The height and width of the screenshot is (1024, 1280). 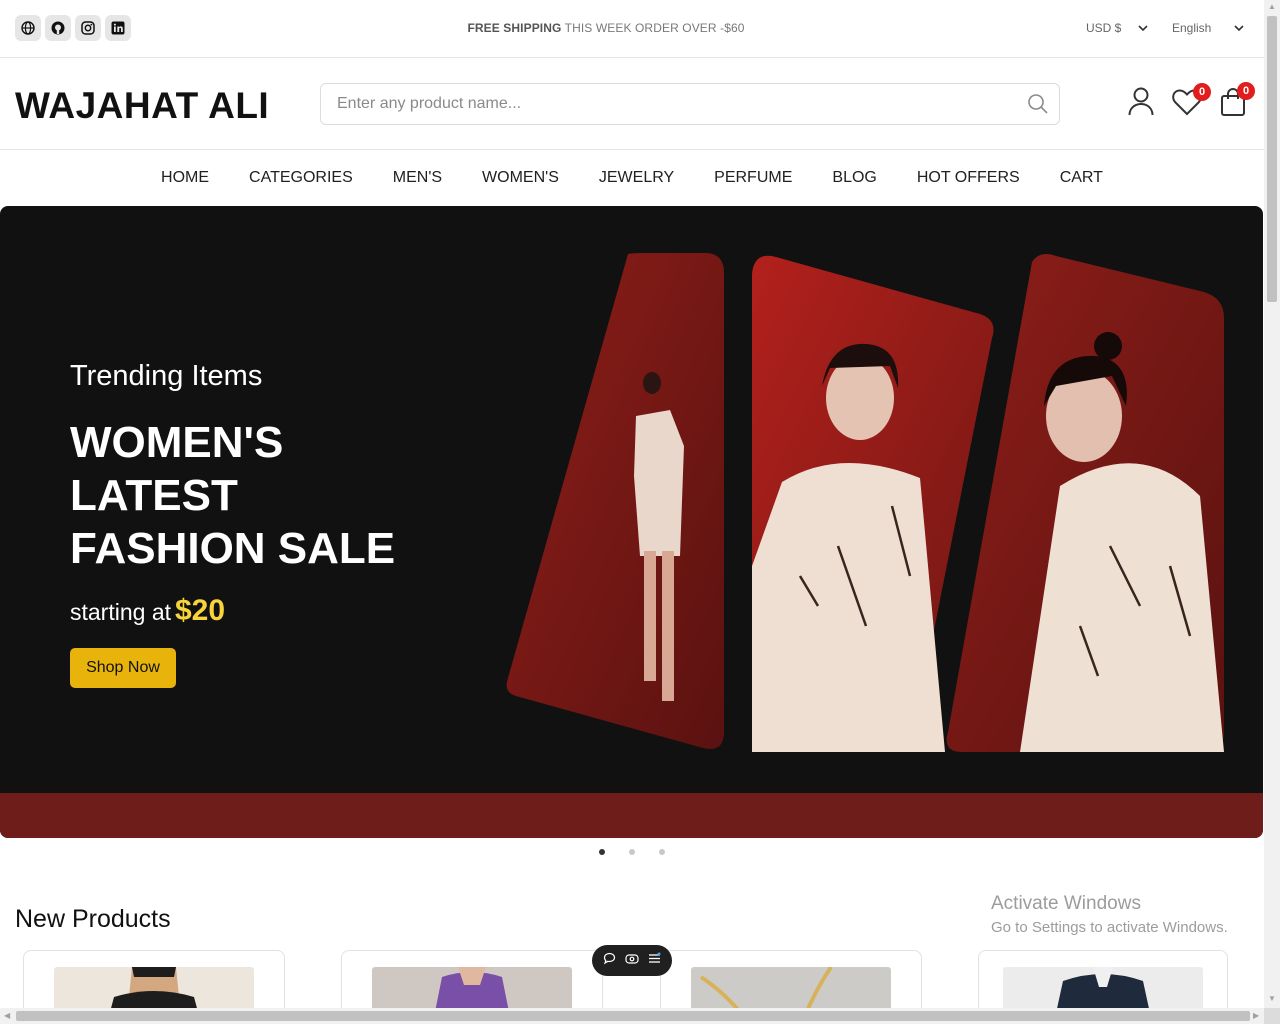 What do you see at coordinates (1202, 92) in the screenshot?
I see `wishlist-count-badge: 0` at bounding box center [1202, 92].